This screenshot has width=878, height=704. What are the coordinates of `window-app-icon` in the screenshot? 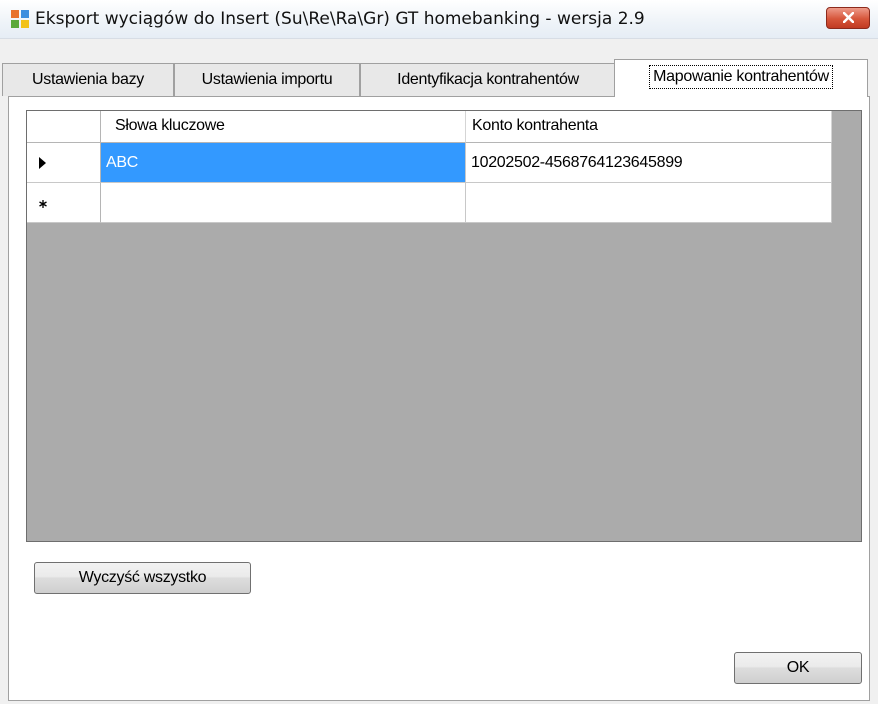 It's located at (20, 19).